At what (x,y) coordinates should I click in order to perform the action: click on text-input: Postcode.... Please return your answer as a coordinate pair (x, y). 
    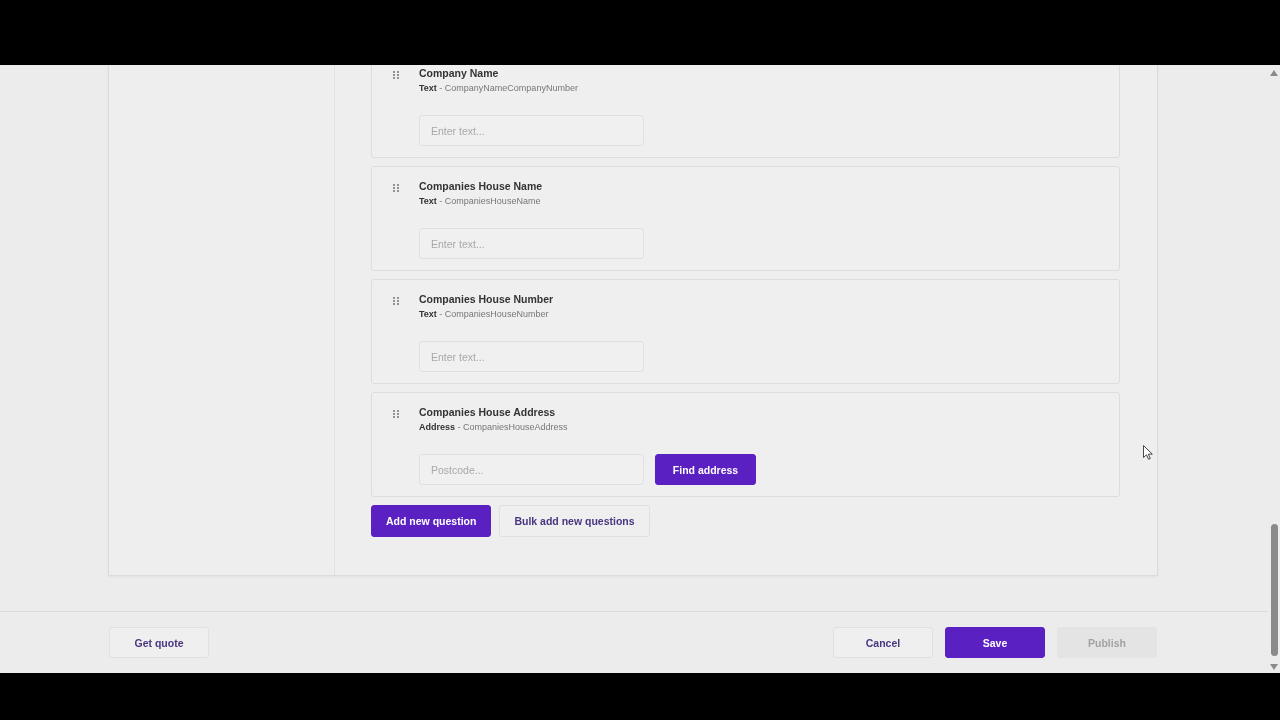
    Looking at the image, I should click on (531, 469).